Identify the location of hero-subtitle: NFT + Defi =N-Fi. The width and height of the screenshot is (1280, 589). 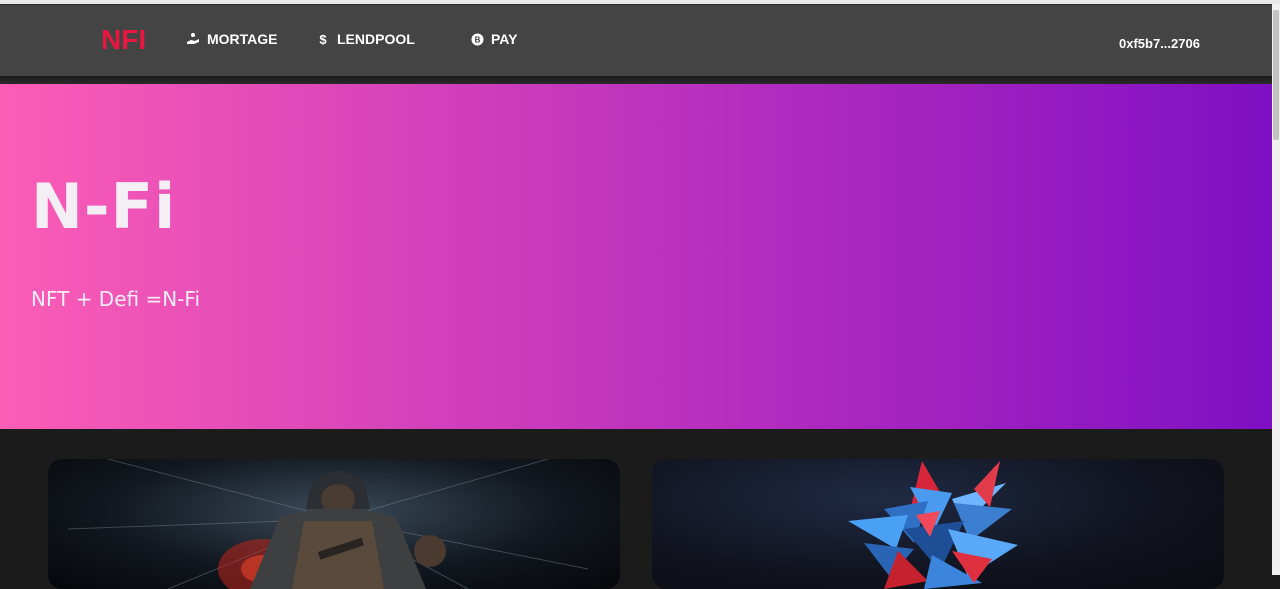
(116, 299).